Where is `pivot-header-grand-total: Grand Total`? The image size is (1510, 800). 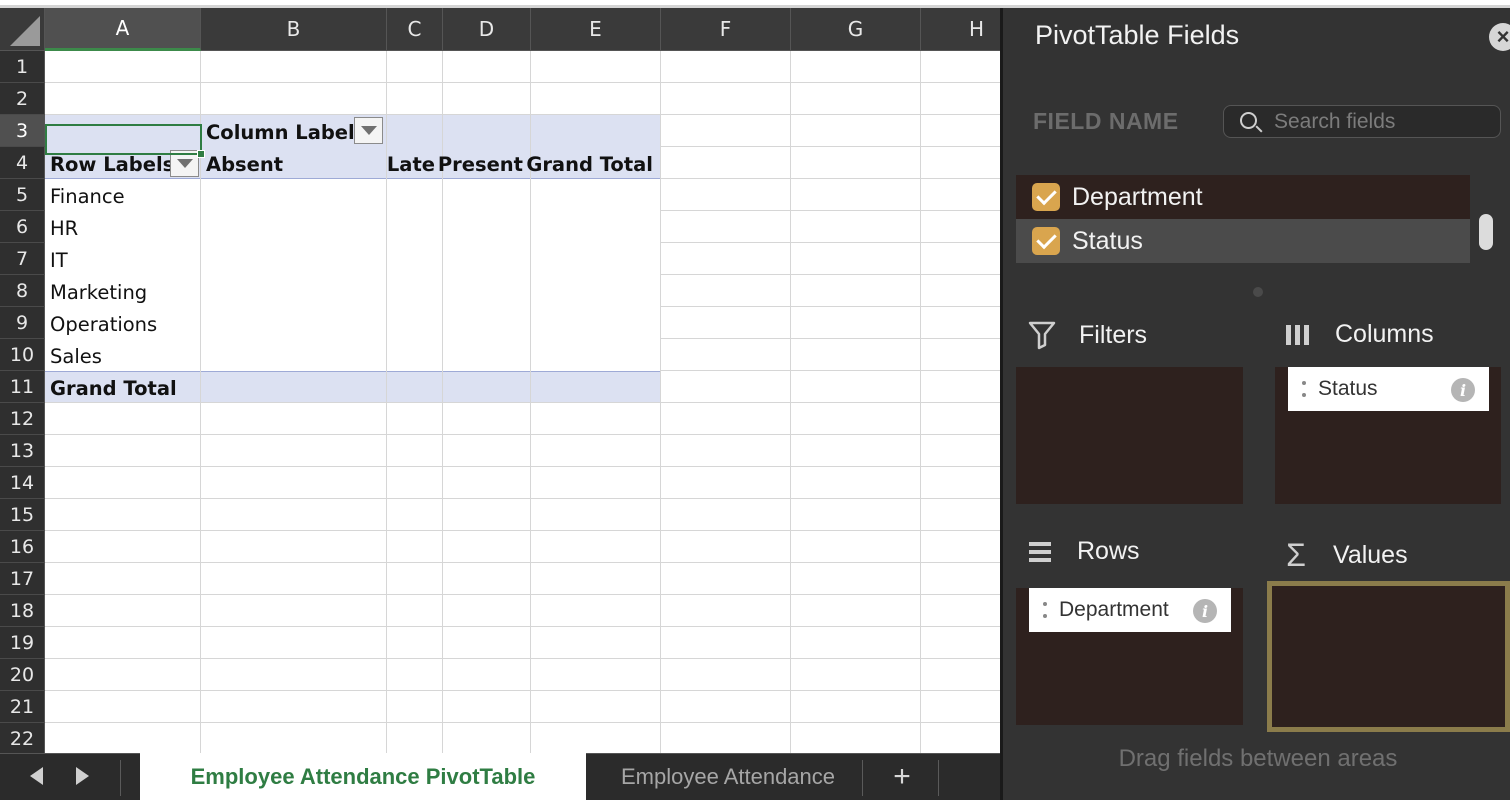 pivot-header-grand-total: Grand Total is located at coordinates (589, 164).